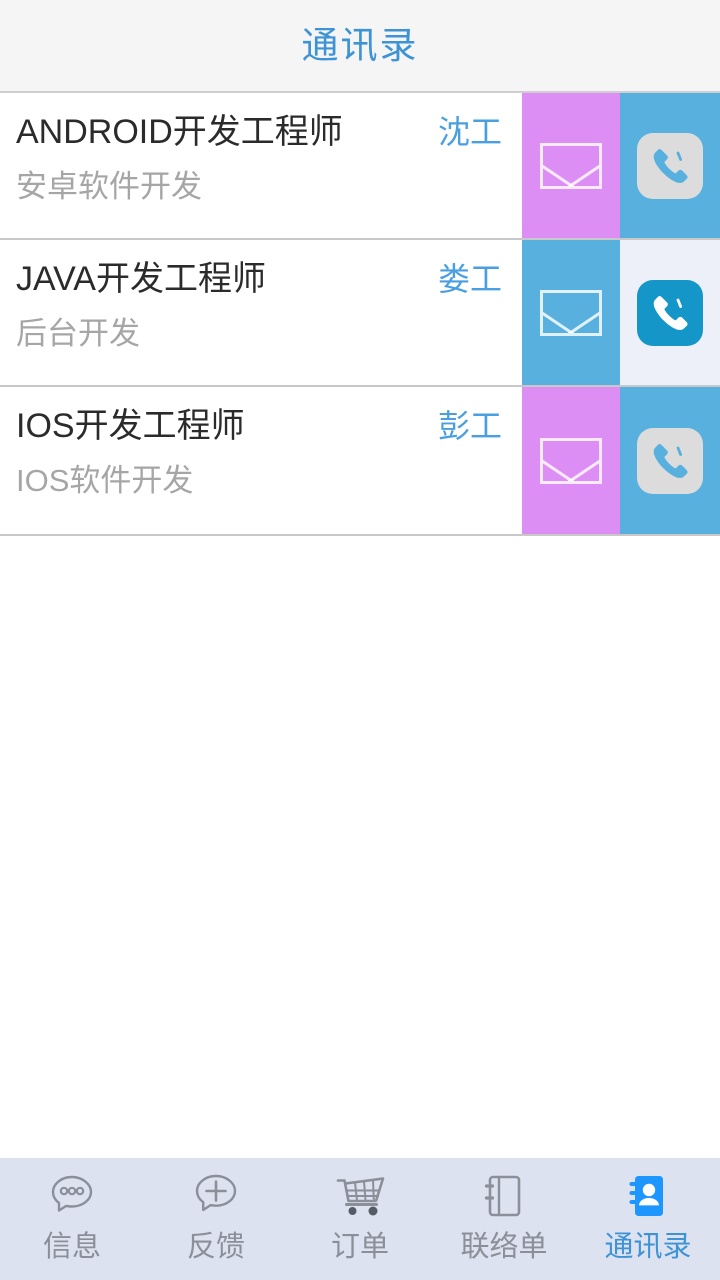  I want to click on feedback-plus-bubble-icon, so click(216, 1197).